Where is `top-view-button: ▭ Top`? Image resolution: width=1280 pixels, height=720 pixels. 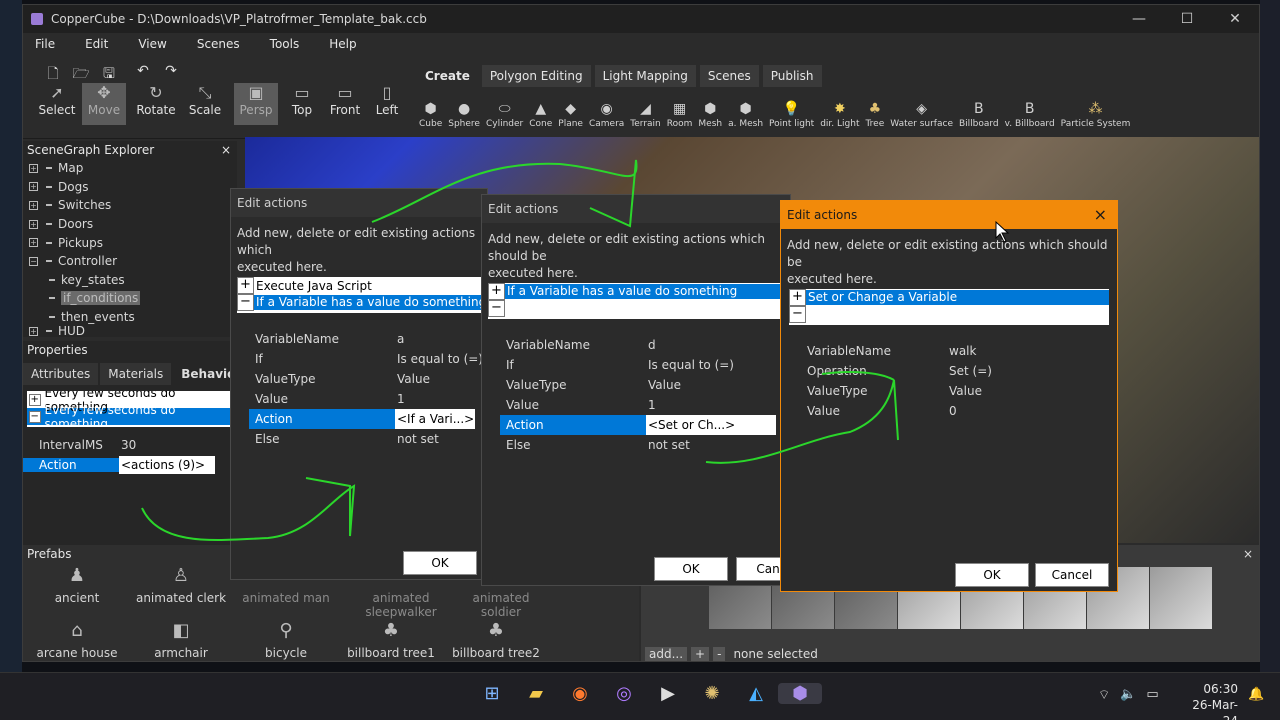 top-view-button: ▭ Top is located at coordinates (302, 104).